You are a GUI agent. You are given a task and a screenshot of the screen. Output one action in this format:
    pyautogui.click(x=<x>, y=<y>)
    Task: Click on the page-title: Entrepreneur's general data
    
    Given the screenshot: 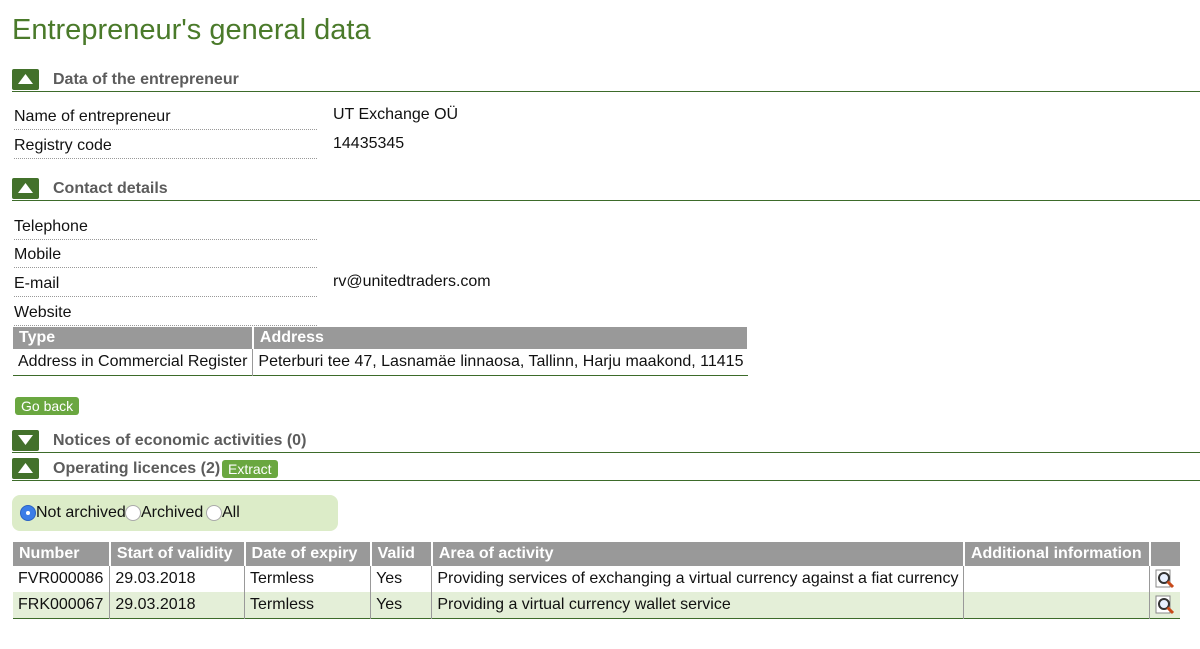 What is the action you would take?
    pyautogui.click(x=191, y=30)
    